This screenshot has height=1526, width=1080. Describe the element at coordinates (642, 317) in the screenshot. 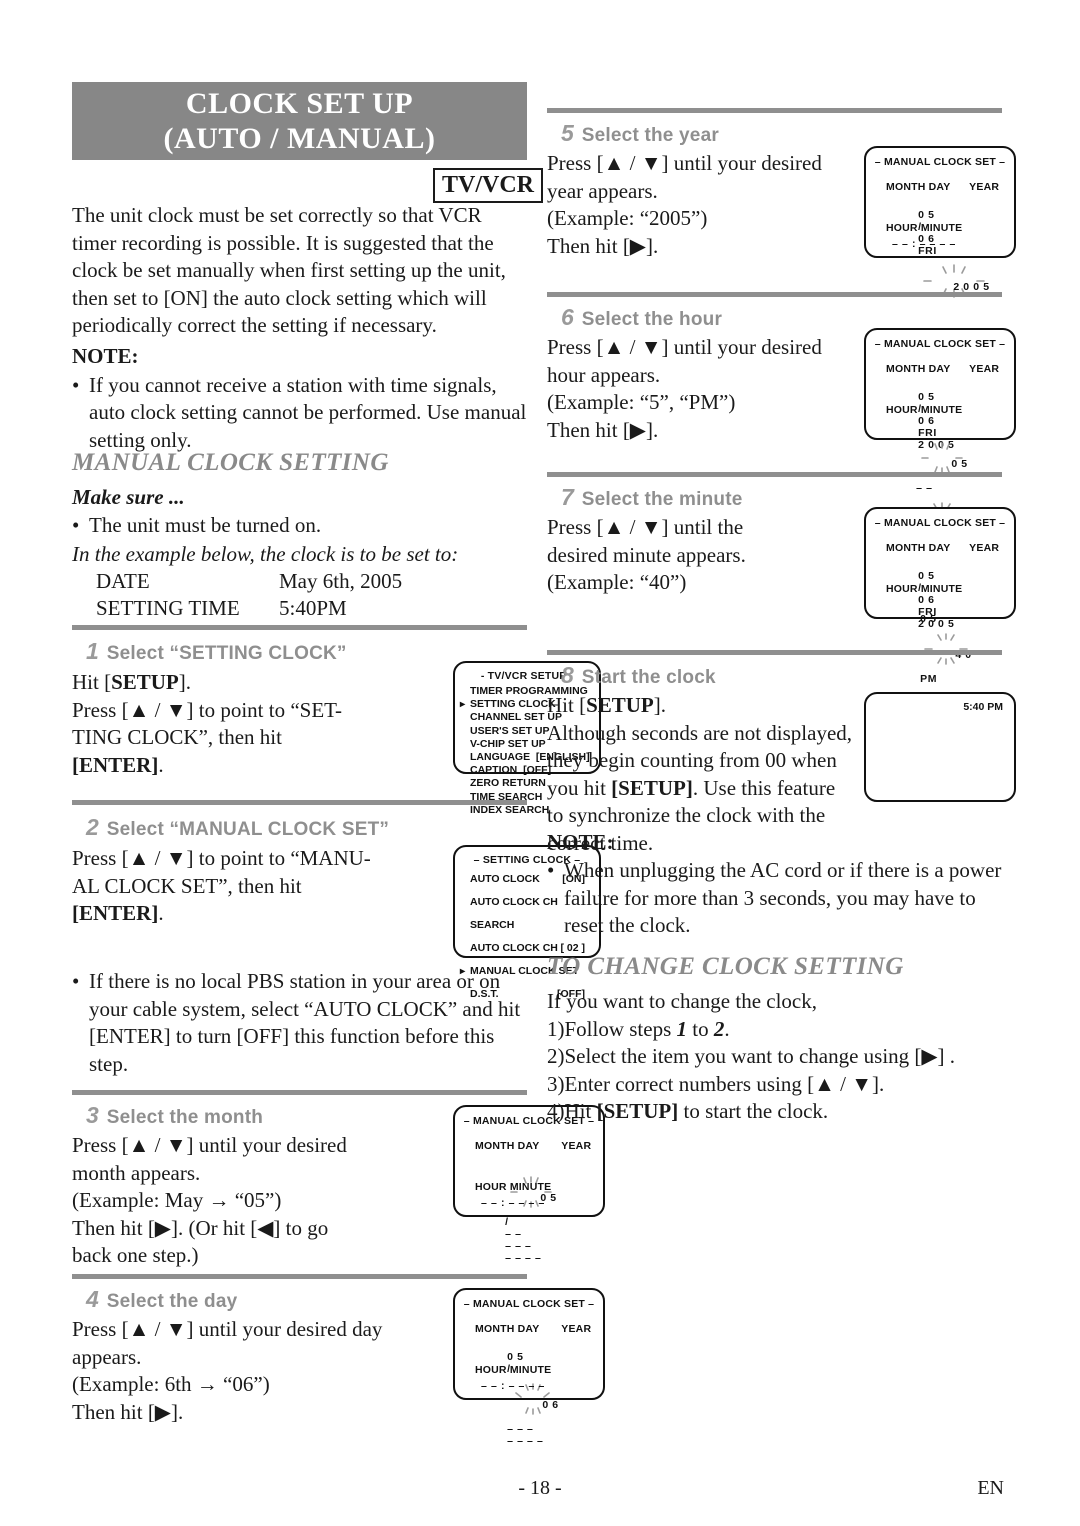

I see `step-6-header: 6 Select the hour` at that location.